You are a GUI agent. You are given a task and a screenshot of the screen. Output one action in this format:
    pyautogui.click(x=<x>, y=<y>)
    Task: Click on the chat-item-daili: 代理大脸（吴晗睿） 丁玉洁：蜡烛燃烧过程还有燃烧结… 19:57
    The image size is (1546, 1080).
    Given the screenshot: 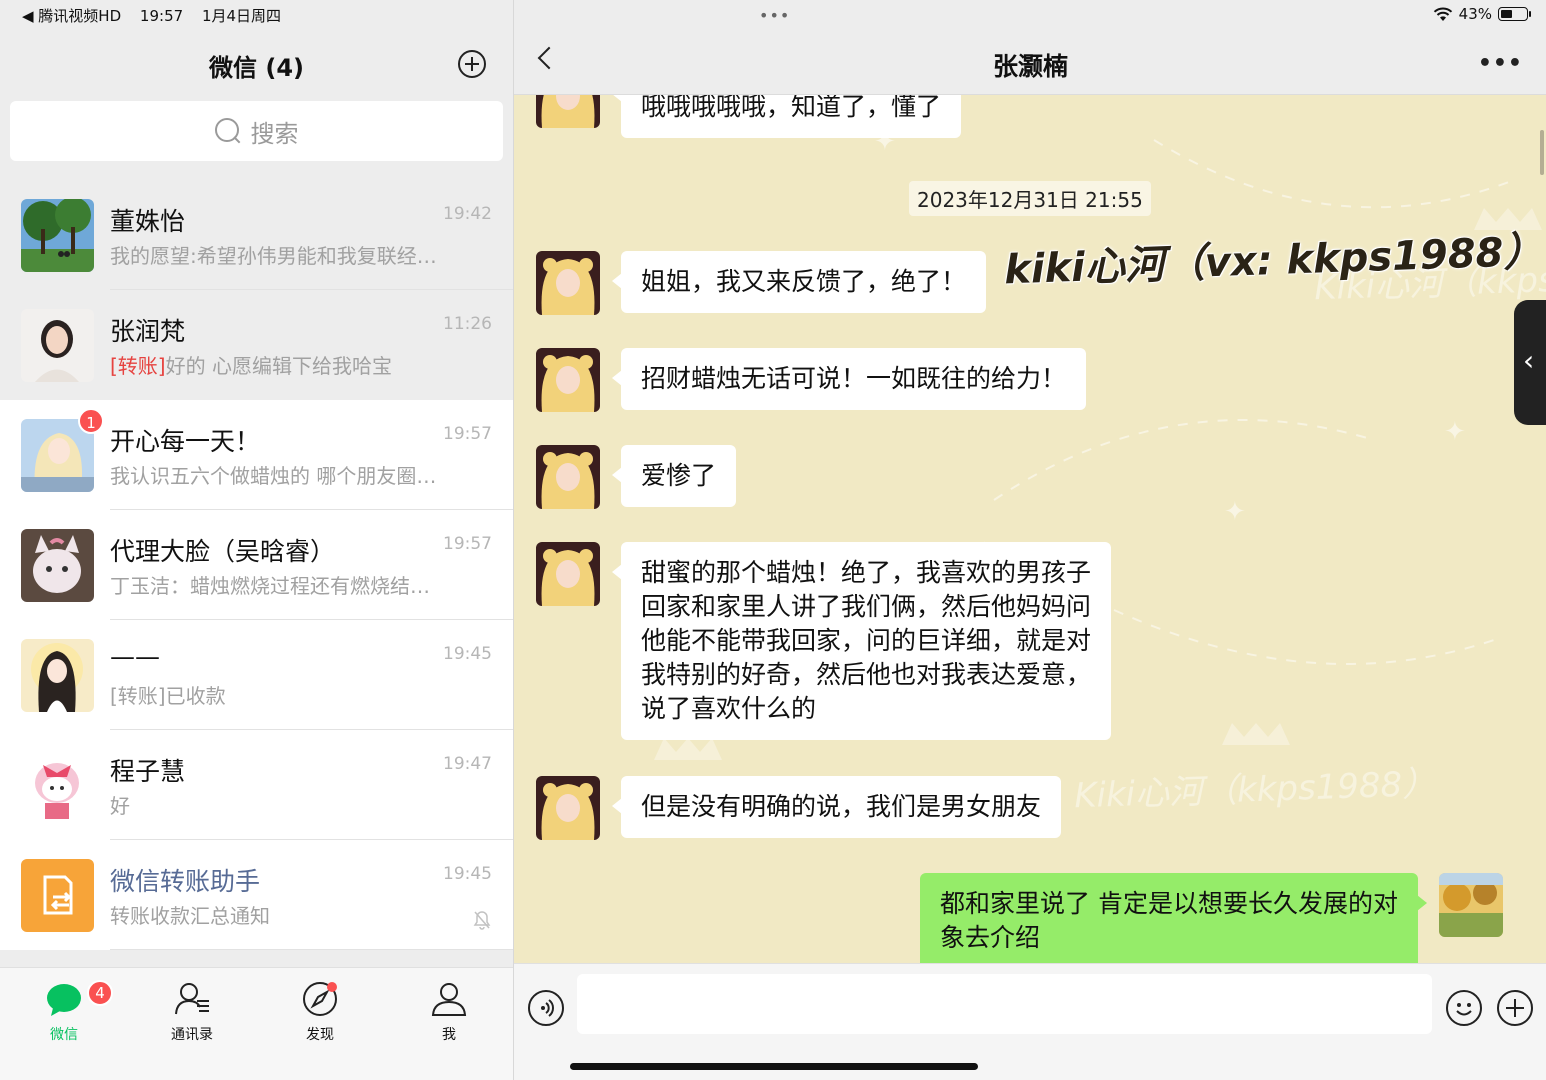 What is the action you would take?
    pyautogui.click(x=256, y=565)
    